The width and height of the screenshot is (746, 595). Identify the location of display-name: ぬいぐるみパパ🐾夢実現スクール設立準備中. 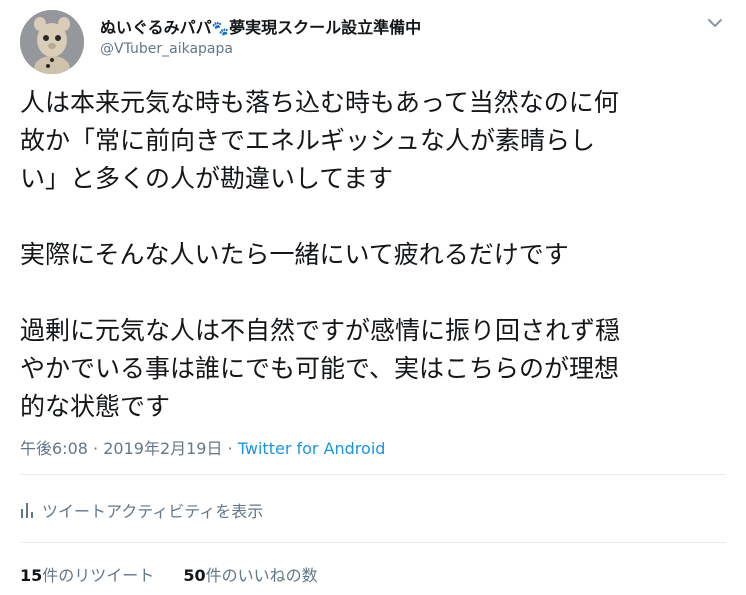
(260, 26).